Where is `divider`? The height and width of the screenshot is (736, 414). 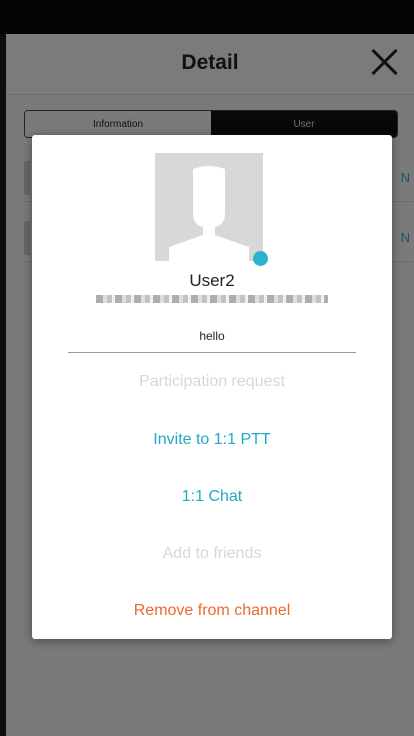
divider is located at coordinates (212, 352).